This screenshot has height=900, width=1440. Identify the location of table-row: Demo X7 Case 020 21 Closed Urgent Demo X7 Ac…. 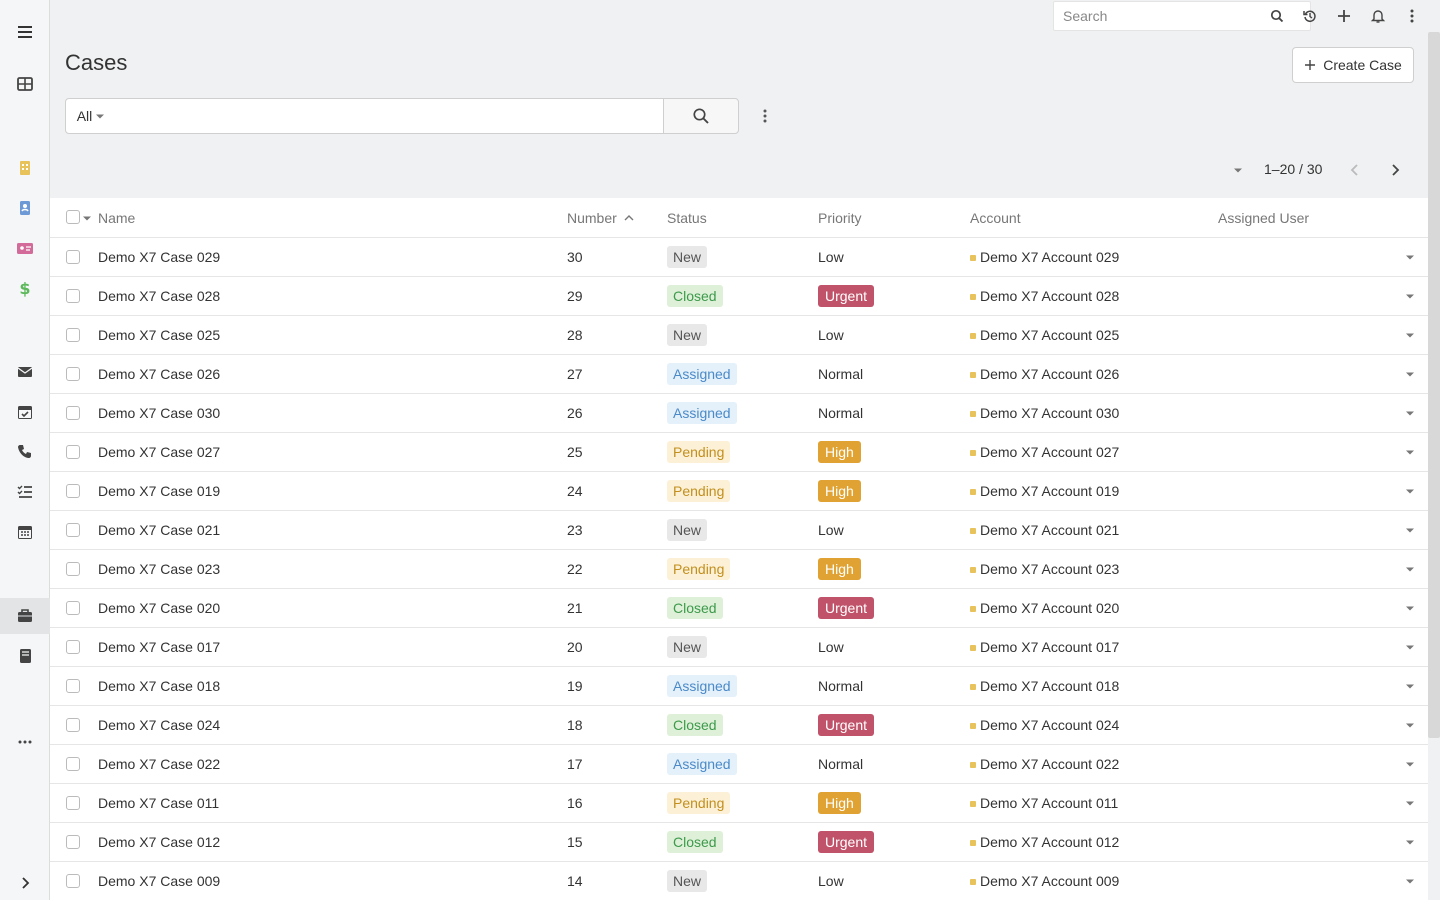
(739, 608).